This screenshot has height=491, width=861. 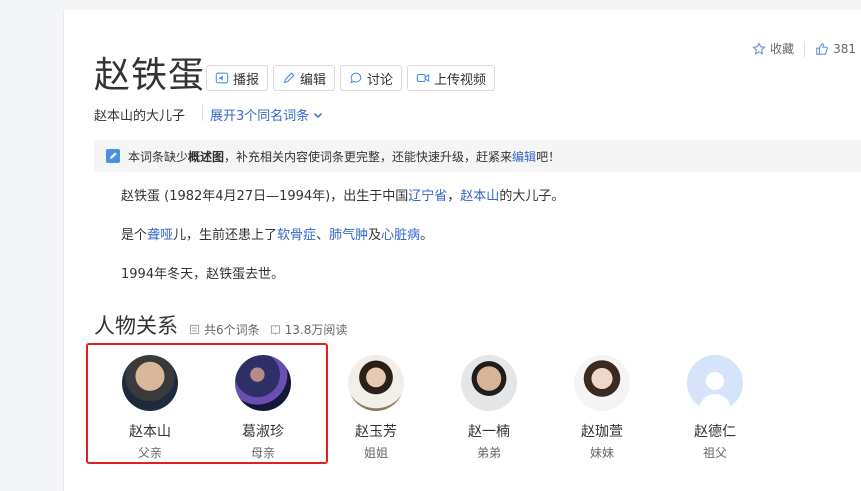 I want to click on relation-card-grandfather: 赵德仁 祖父, so click(x=715, y=408).